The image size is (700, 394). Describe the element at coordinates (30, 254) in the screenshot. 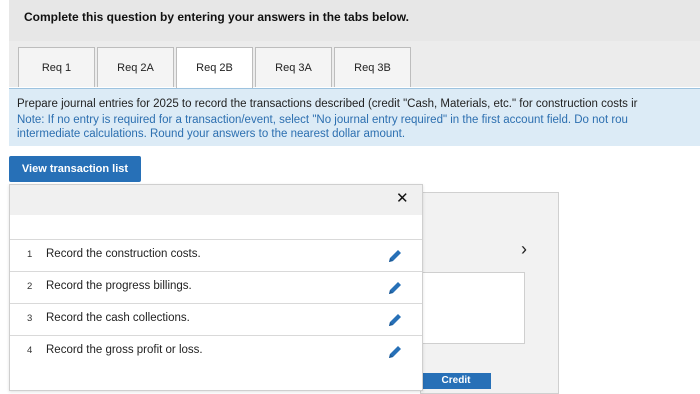

I see `transaction-number: 1` at that location.